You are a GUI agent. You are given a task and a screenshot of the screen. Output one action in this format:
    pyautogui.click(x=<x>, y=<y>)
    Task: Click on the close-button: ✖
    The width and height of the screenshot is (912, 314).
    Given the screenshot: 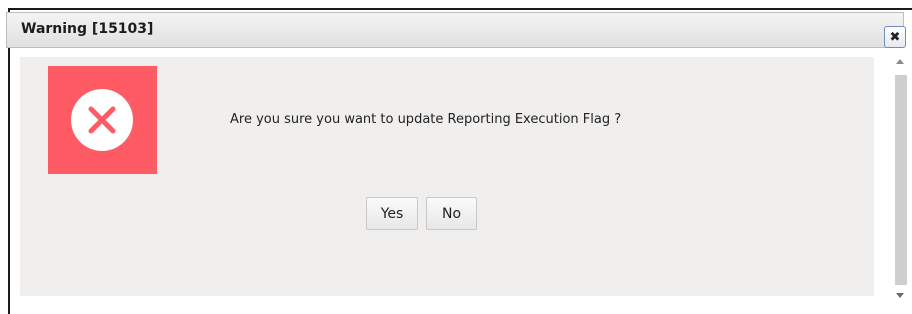 What is the action you would take?
    pyautogui.click(x=895, y=37)
    